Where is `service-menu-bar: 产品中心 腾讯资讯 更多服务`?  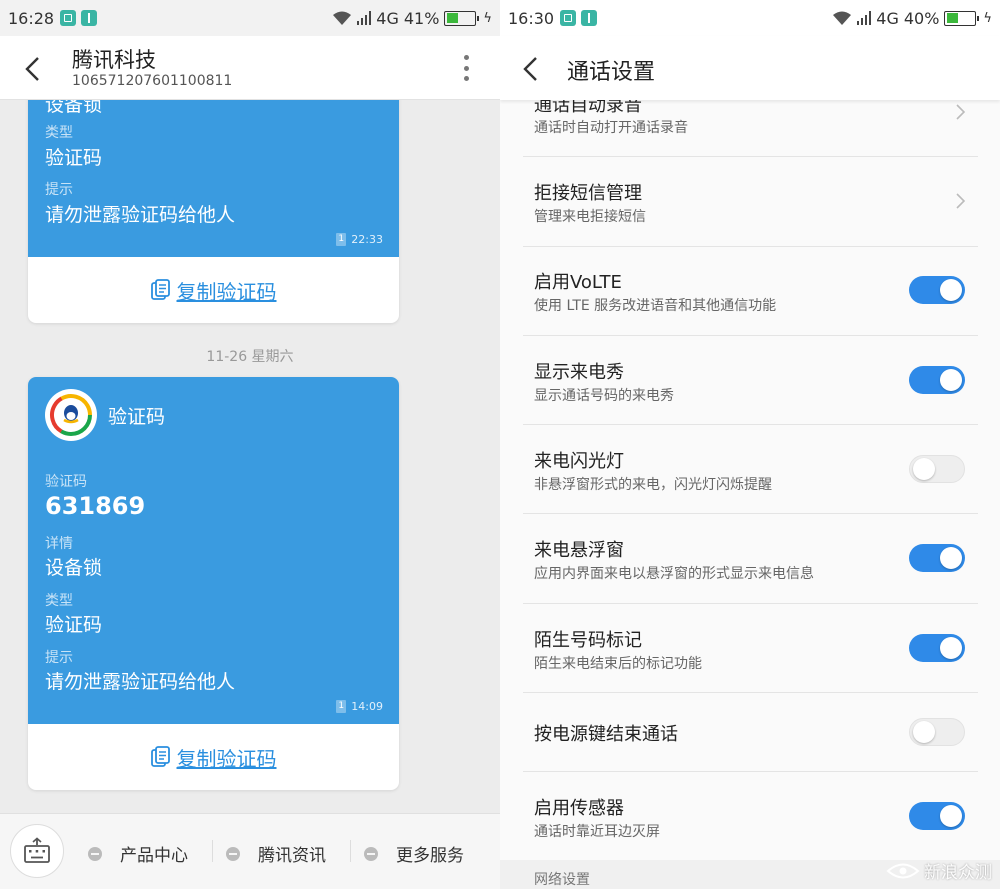 service-menu-bar: 产品中心 腾讯资讯 更多服务 is located at coordinates (250, 851).